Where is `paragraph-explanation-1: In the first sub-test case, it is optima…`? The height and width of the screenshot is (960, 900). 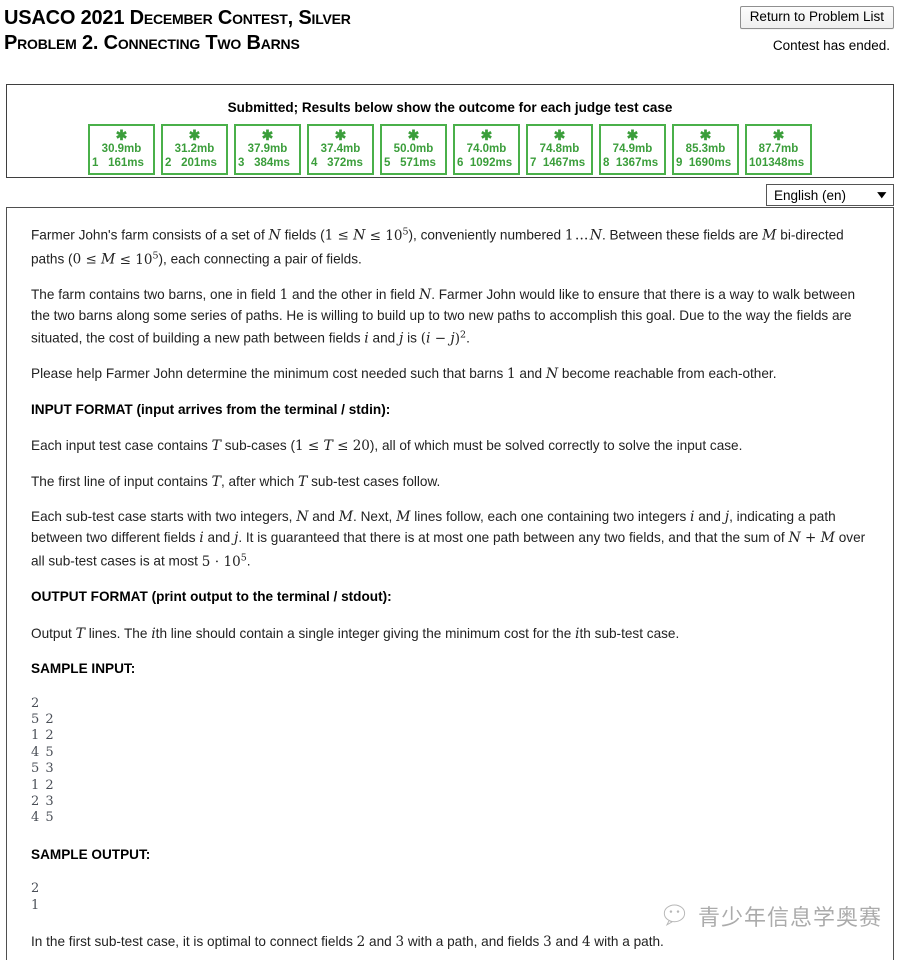
paragraph-explanation-1: In the first sub-test case, it is optima… is located at coordinates (347, 942).